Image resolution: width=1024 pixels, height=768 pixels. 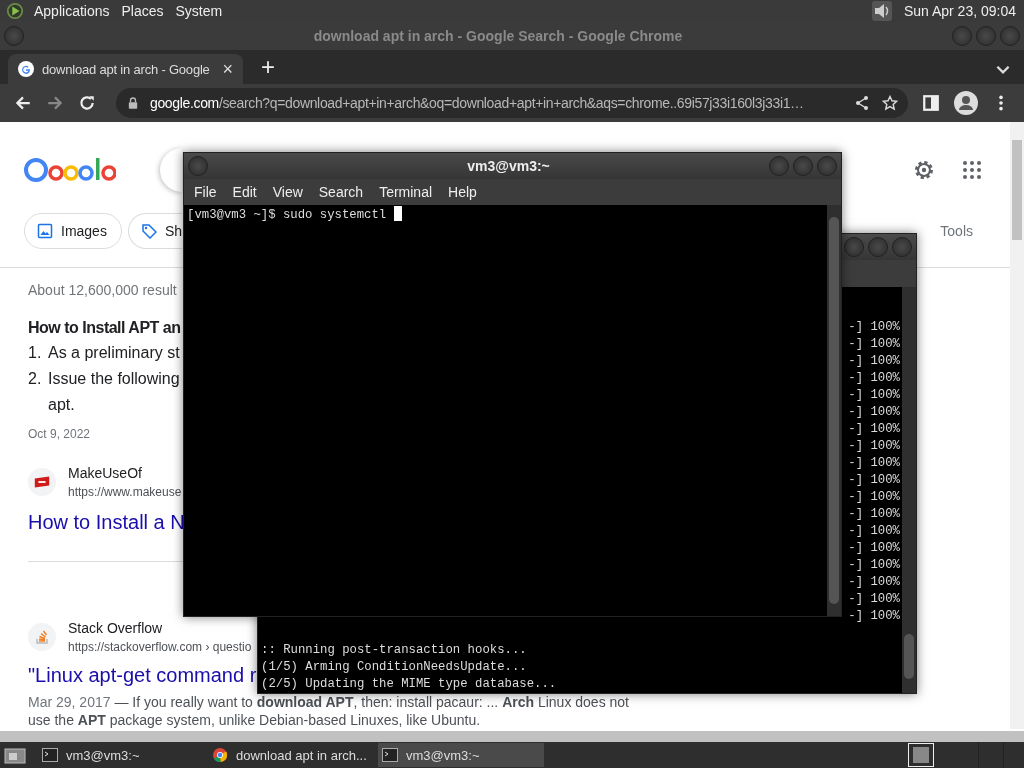 I want to click on step-text: apt., so click(x=61, y=405).